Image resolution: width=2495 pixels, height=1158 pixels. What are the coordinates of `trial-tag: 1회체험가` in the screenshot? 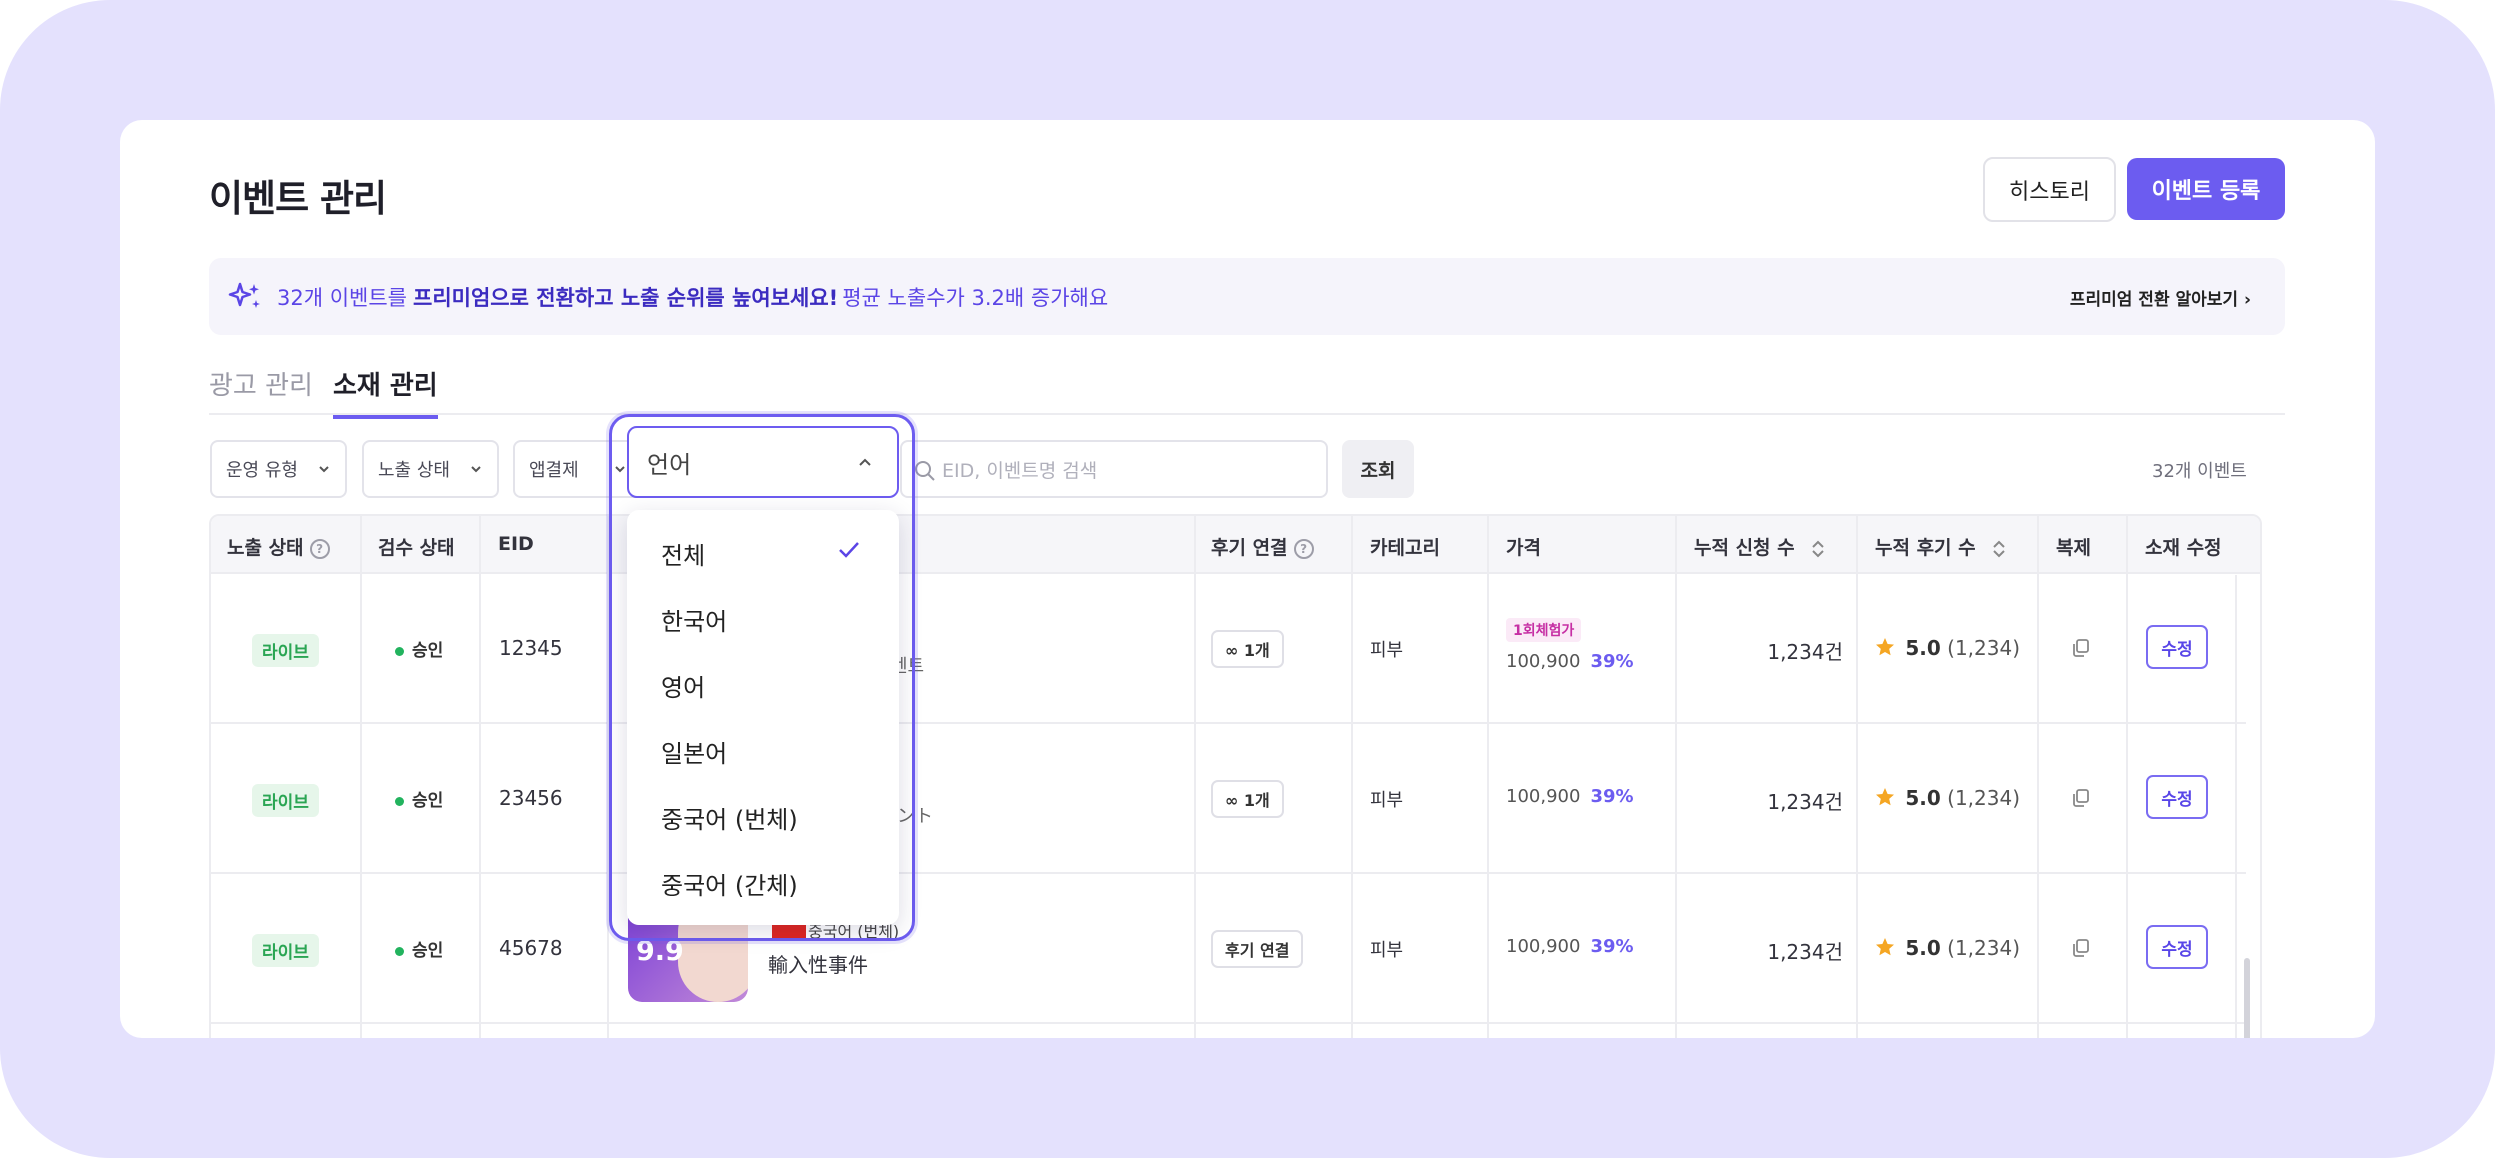 It's located at (1544, 630).